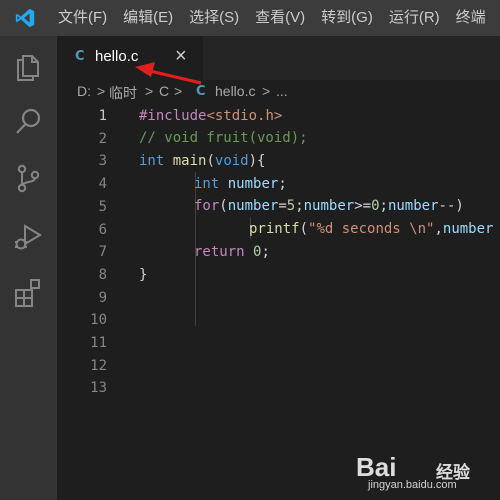 This screenshot has height=500, width=500. Describe the element at coordinates (102, 184) in the screenshot. I see `line-number: 4` at that location.